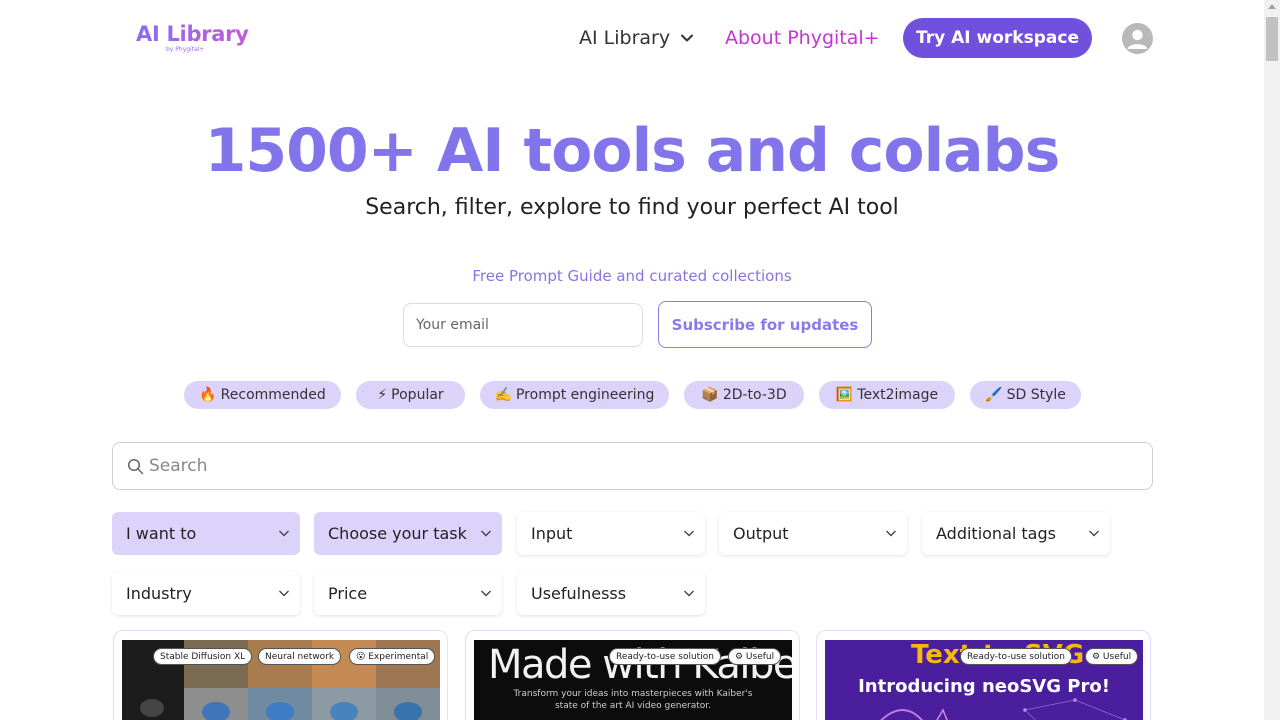  Describe the element at coordinates (585, 395) in the screenshot. I see `chip-label: Prompt engineering` at that location.